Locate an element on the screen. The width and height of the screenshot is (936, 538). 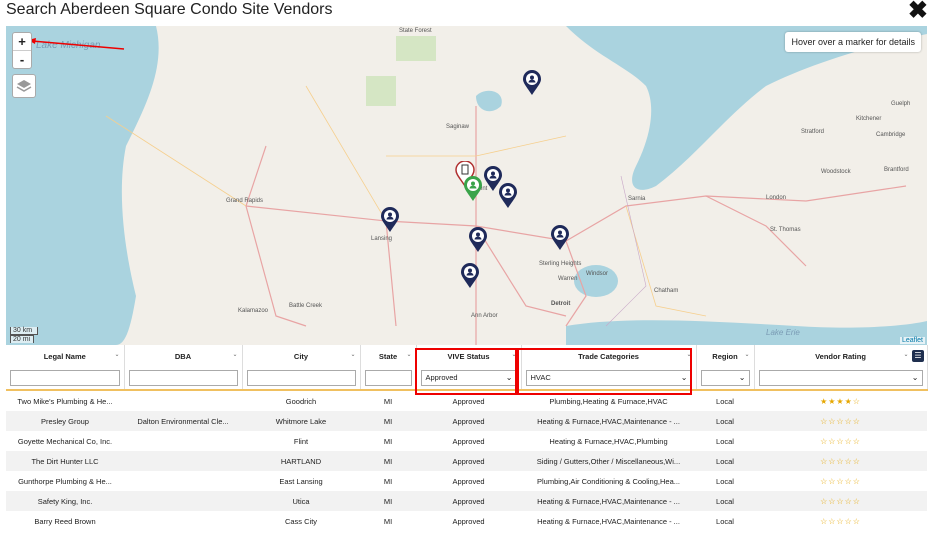
scale-km: 30 km is located at coordinates (24, 331).